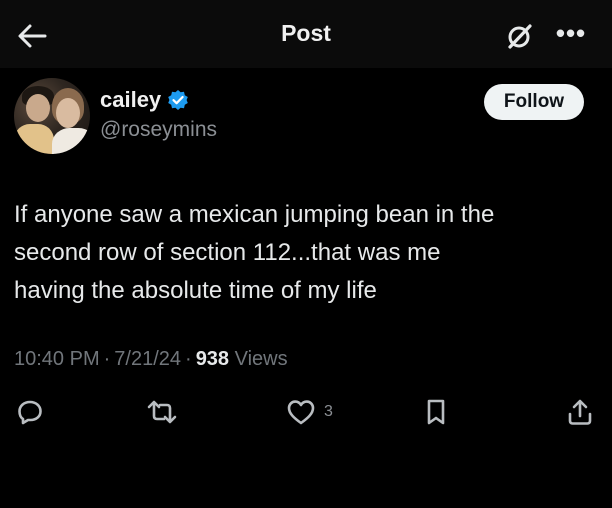 Image resolution: width=612 pixels, height=508 pixels. I want to click on author-handle: @roseymins, so click(158, 130).